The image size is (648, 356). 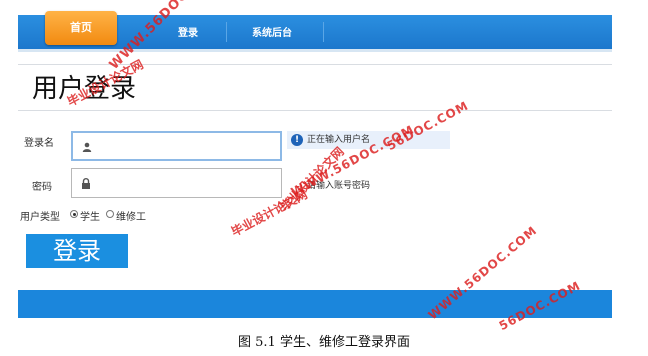 What do you see at coordinates (74, 214) in the screenshot?
I see `radio-student` at bounding box center [74, 214].